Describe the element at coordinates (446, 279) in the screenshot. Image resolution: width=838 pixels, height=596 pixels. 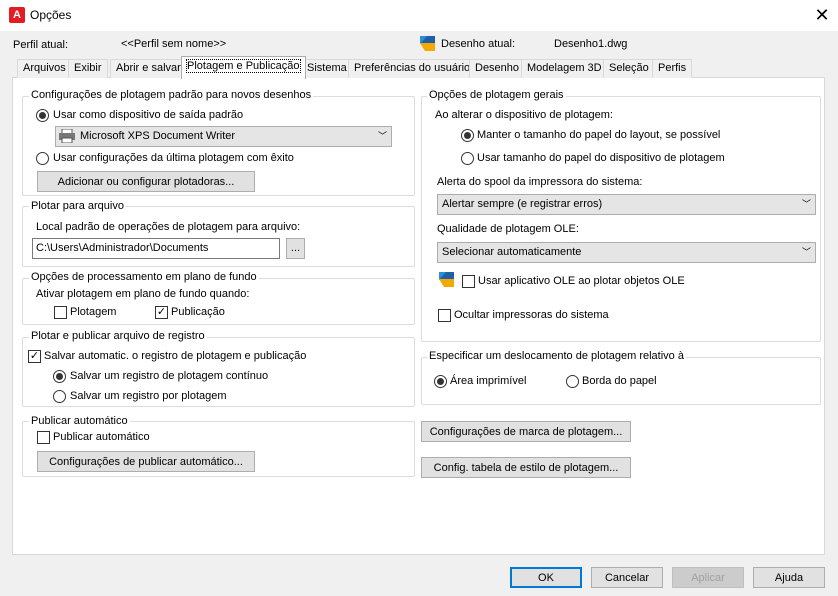
I see `ole-object-icon` at that location.